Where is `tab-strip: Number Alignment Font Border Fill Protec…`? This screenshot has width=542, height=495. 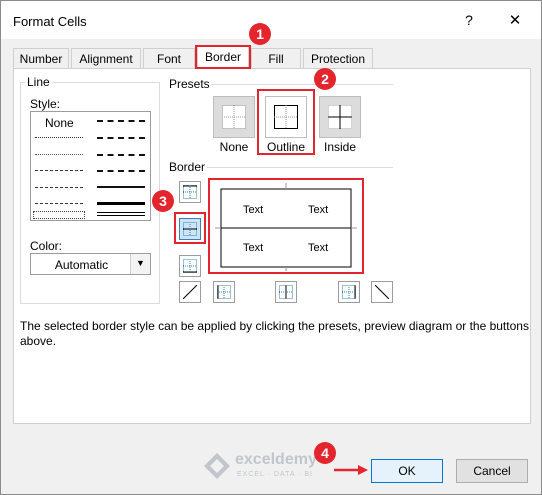
tab-strip: Number Alignment Font Border Fill Protec… is located at coordinates (271, 57).